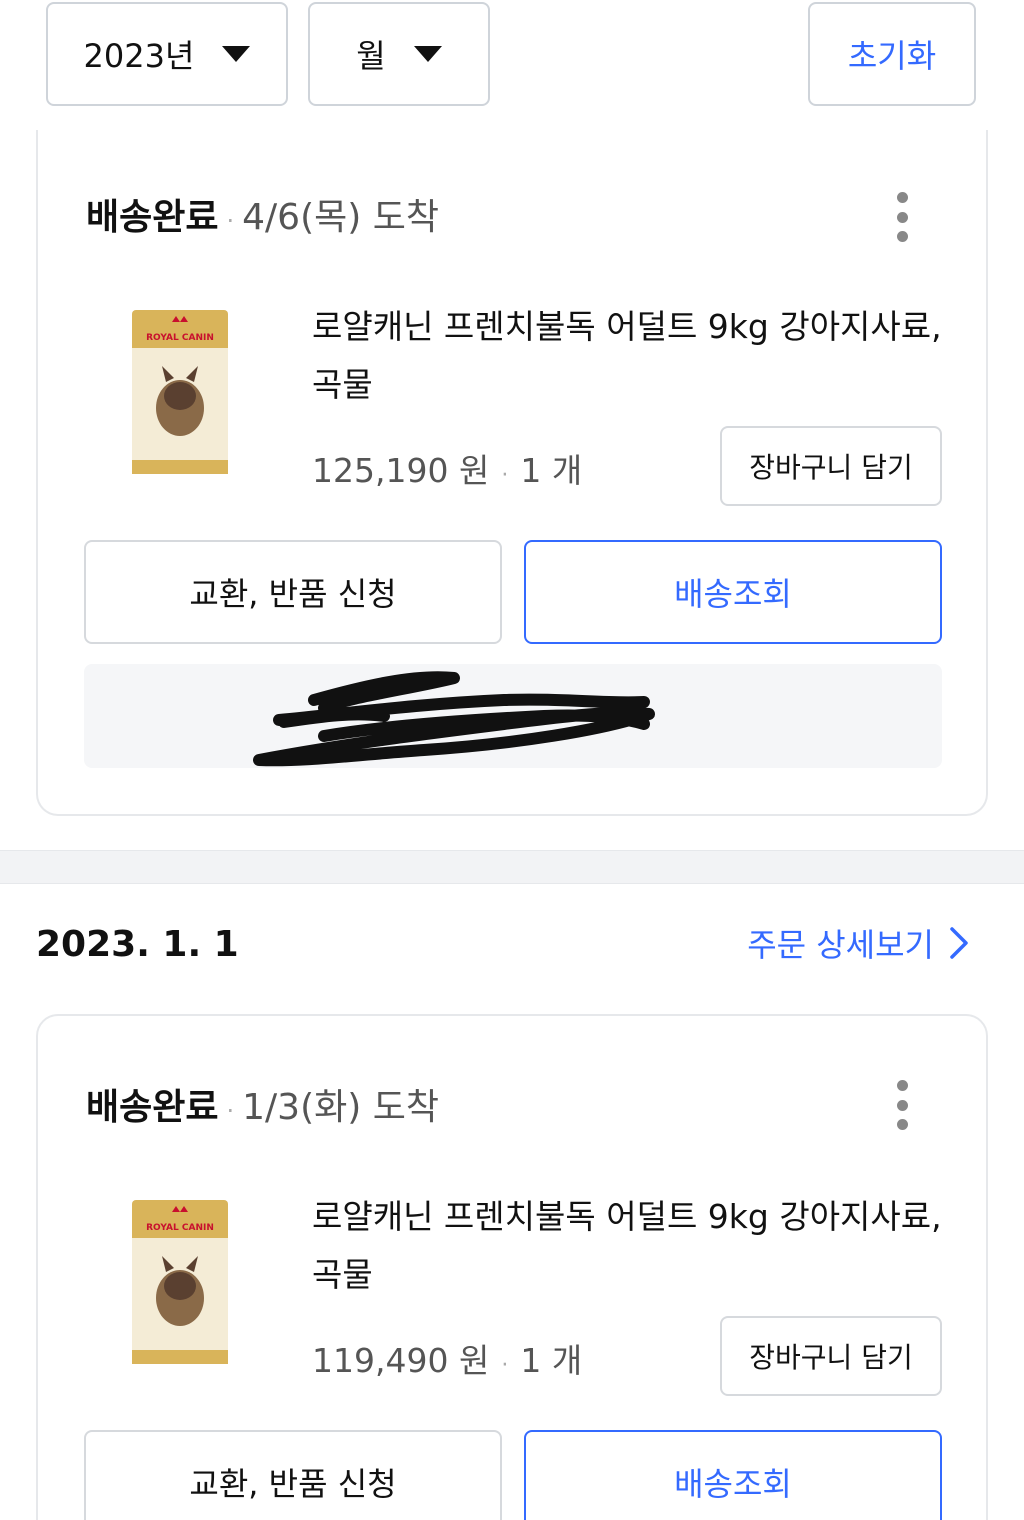  I want to click on order-detail-link: 주문 상세보기, so click(858, 943).